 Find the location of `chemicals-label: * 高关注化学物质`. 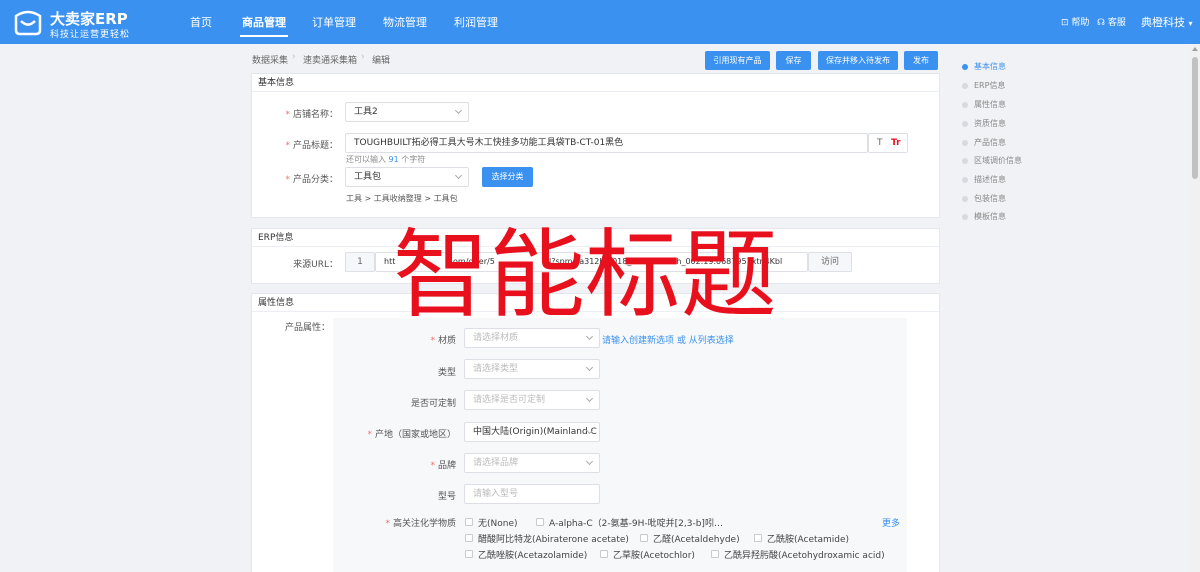

chemicals-label: * 高关注化学物质 is located at coordinates (420, 524).